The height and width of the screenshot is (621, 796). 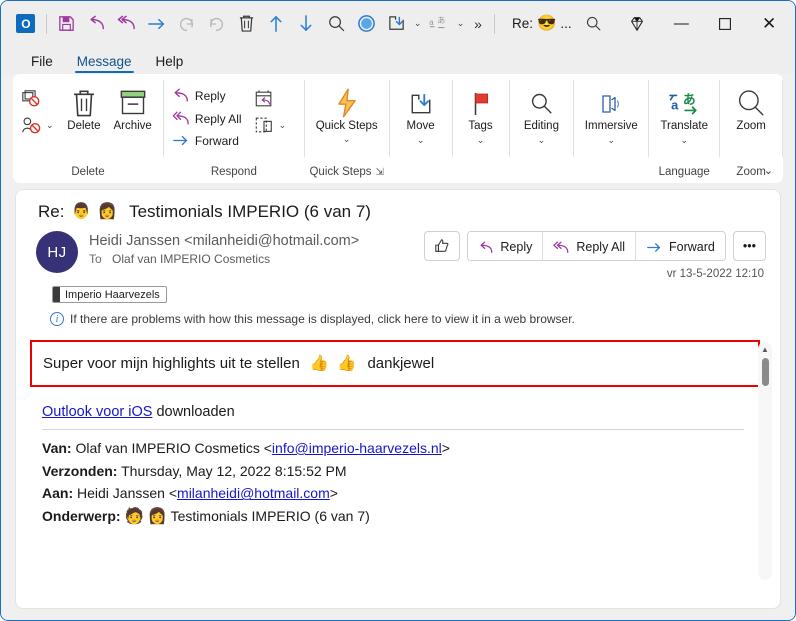 I want to click on outlook-ios-link: Outlook voor iOS, so click(x=97, y=412).